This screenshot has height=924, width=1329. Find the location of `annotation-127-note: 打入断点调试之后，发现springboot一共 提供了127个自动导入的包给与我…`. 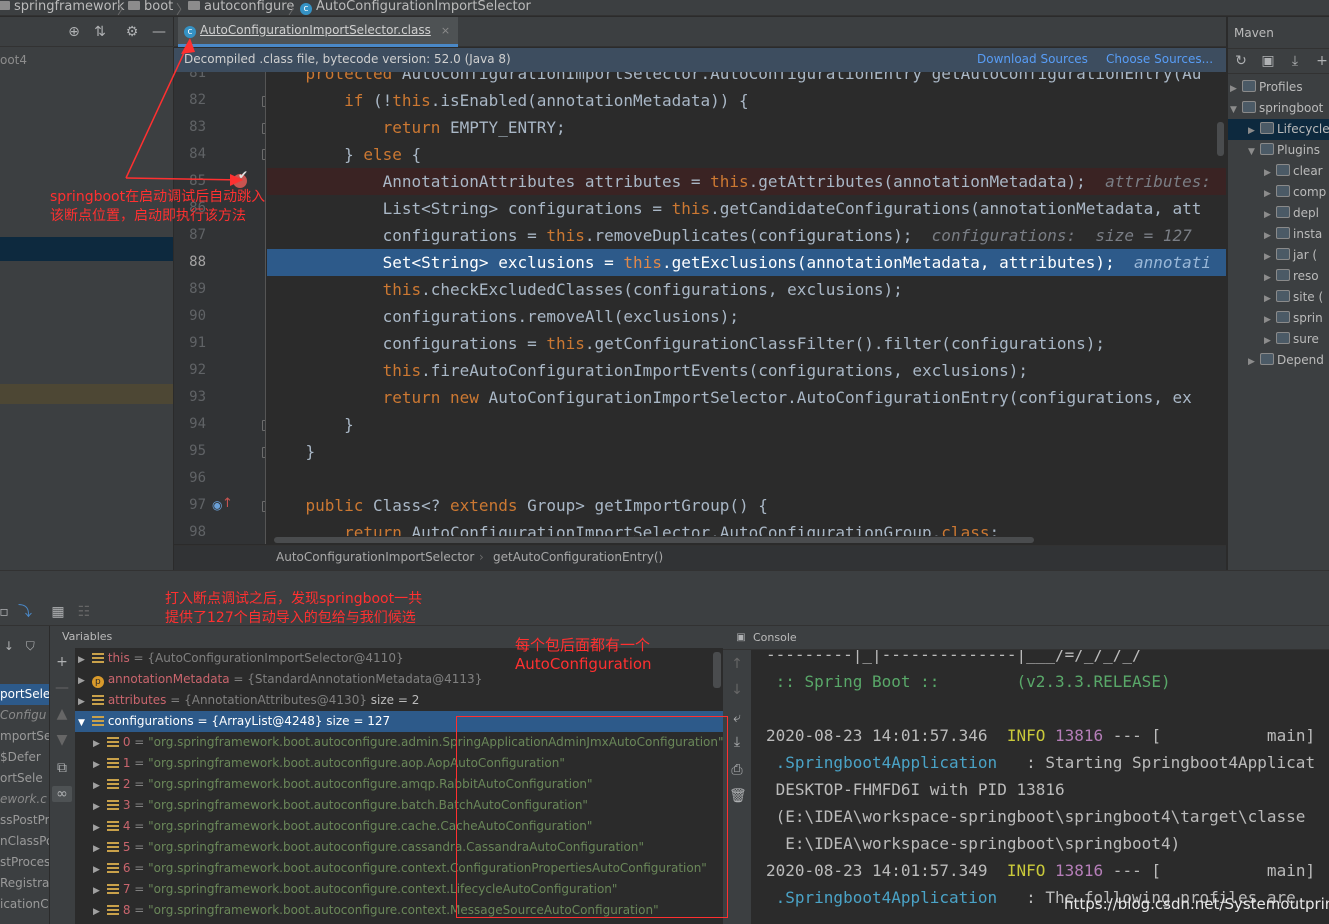

annotation-127-note: 打入断点调试之后，发现springboot一共 提供了127个自动导入的包给与我… is located at coordinates (294, 608).